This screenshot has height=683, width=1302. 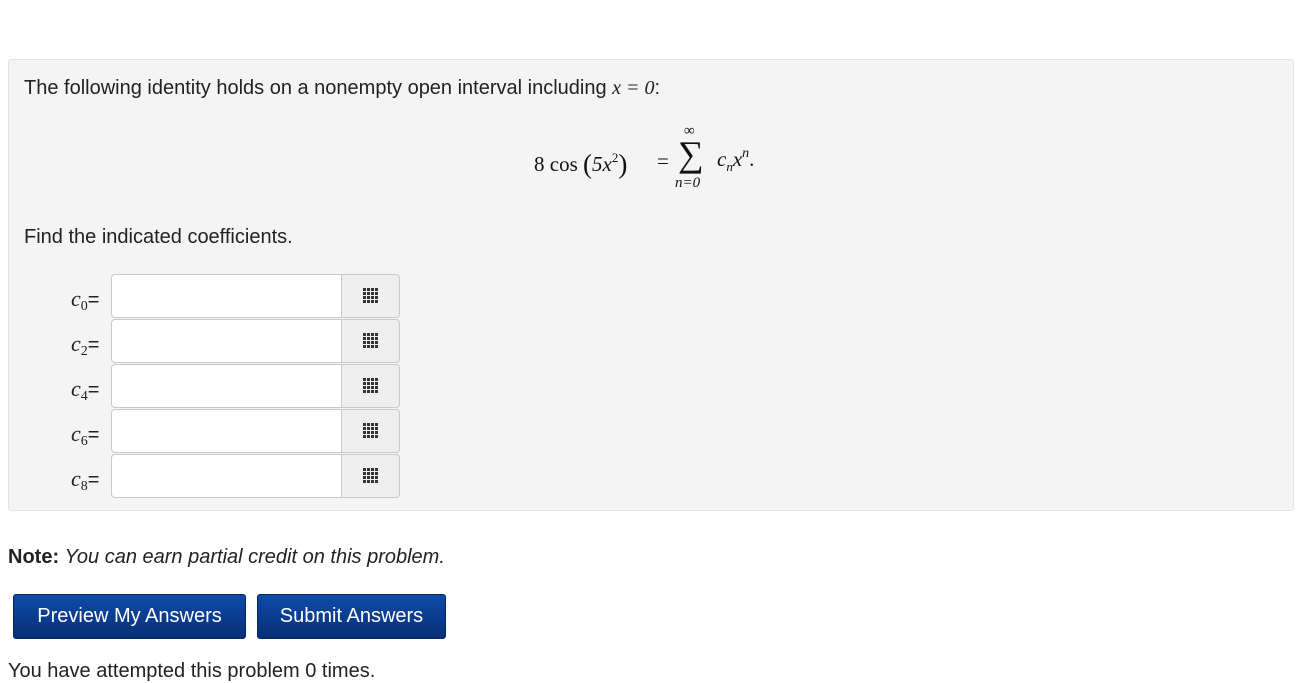 What do you see at coordinates (227, 296) in the screenshot?
I see `answer-input-c0` at bounding box center [227, 296].